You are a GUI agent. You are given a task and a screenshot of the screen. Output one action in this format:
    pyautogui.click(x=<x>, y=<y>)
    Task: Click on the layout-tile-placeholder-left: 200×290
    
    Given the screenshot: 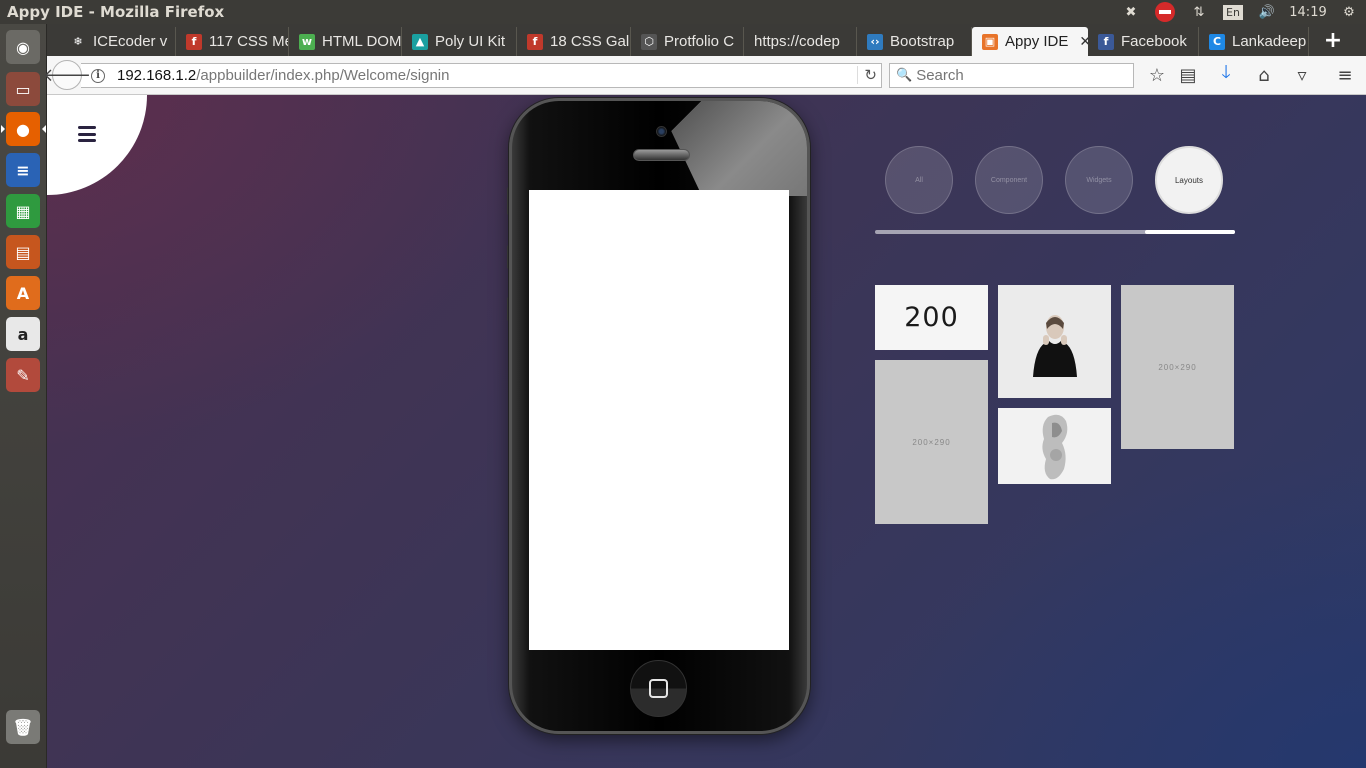 What is the action you would take?
    pyautogui.click(x=931, y=442)
    